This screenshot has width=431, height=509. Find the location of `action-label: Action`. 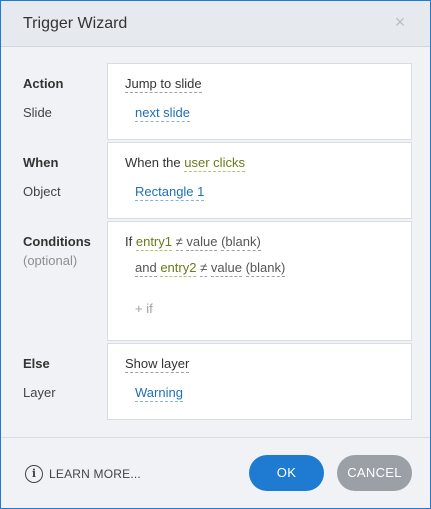

action-label: Action is located at coordinates (43, 83).